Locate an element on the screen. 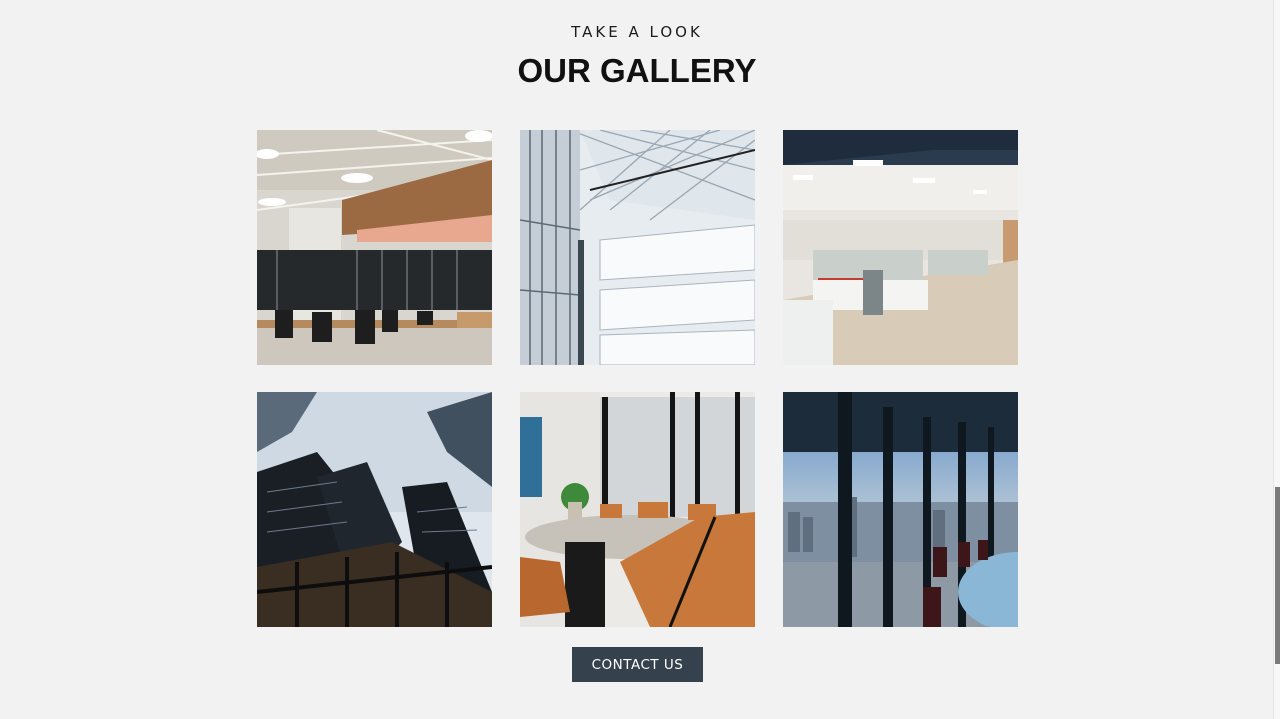 The image size is (1280, 719). gallery-image-skyscrapers is located at coordinates (374, 509).